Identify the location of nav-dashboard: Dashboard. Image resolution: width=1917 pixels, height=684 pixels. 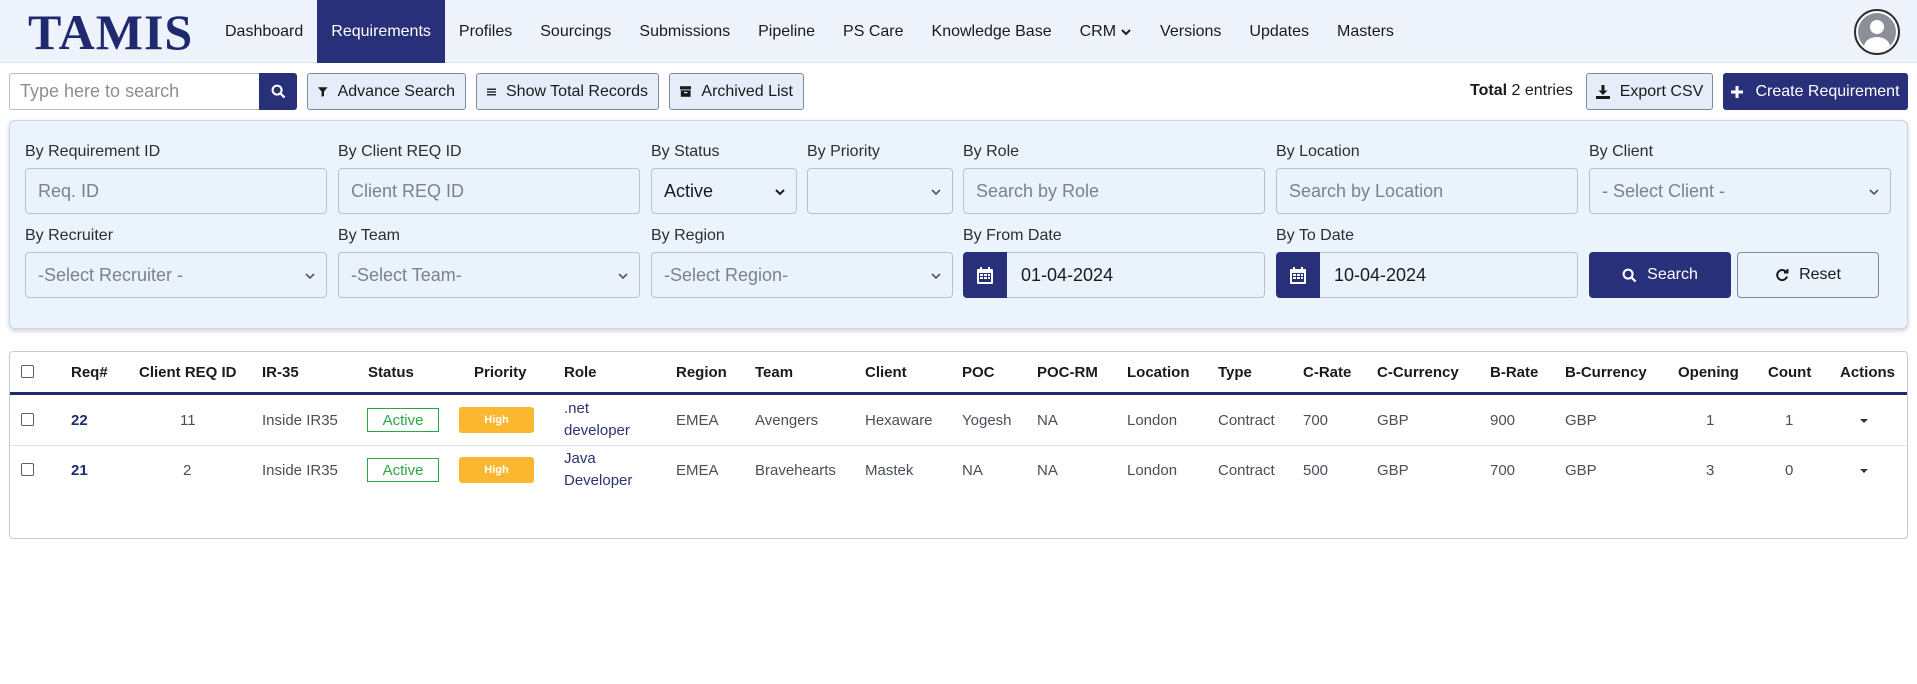
(264, 31).